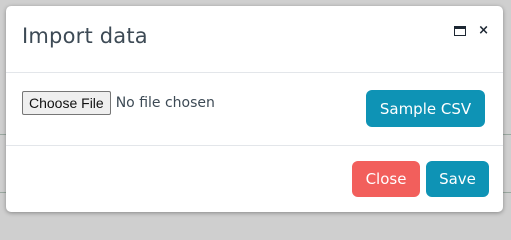  I want to click on header-tools: ×, so click(471, 30).